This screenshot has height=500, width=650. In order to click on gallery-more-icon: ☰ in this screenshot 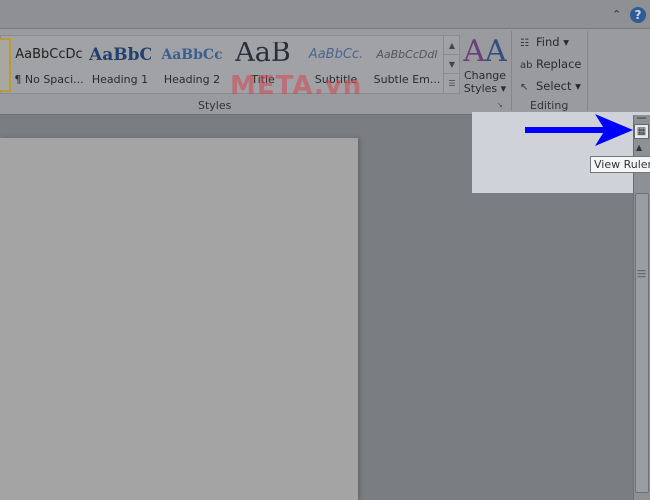, I will do `click(452, 83)`.